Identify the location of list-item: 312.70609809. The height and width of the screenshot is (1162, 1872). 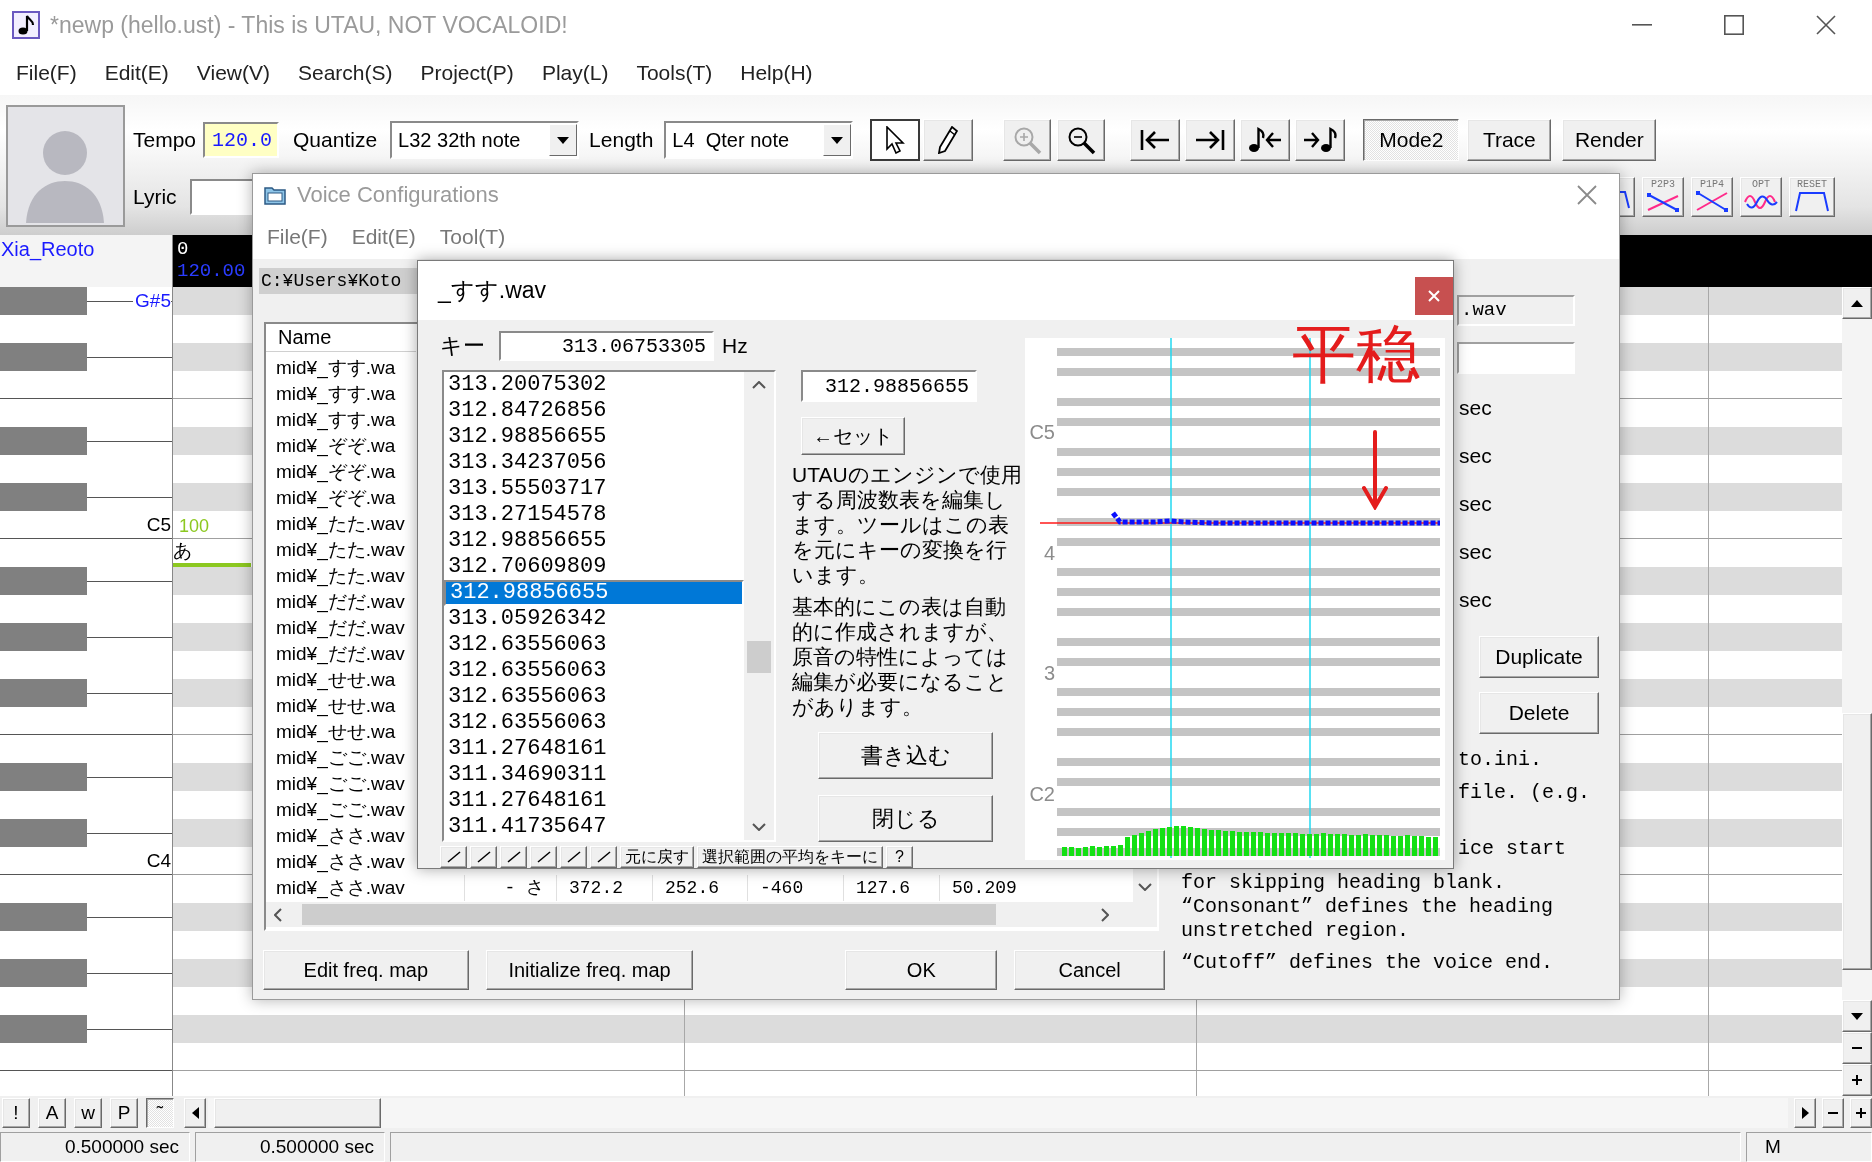
(594, 567).